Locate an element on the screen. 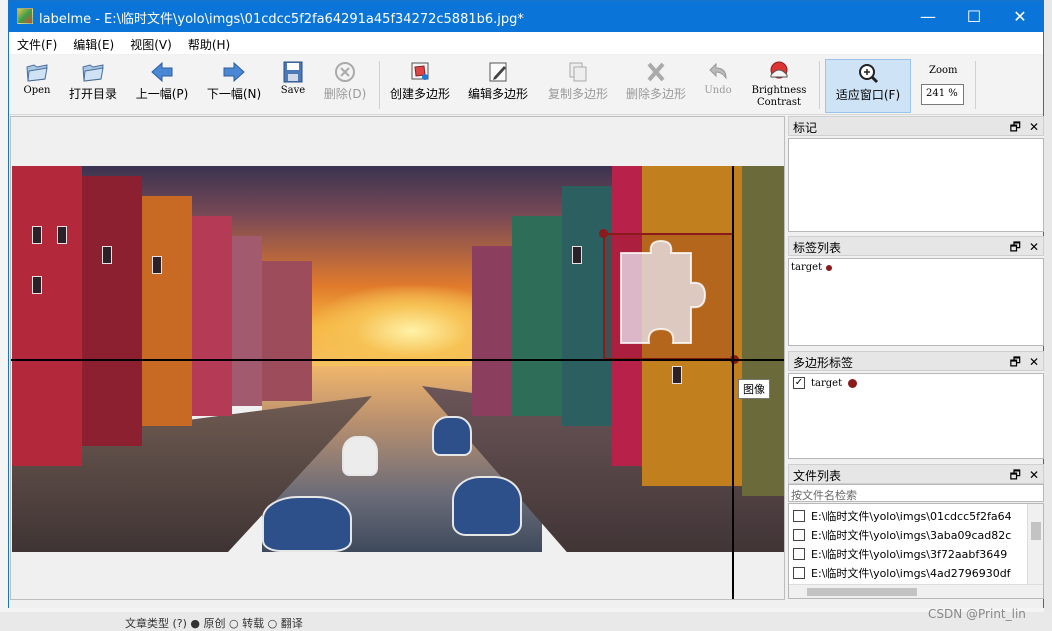 This screenshot has width=1052, height=631. file-row: E:\临时文件\yolo\imgs\4ad2796930df is located at coordinates (907, 572).